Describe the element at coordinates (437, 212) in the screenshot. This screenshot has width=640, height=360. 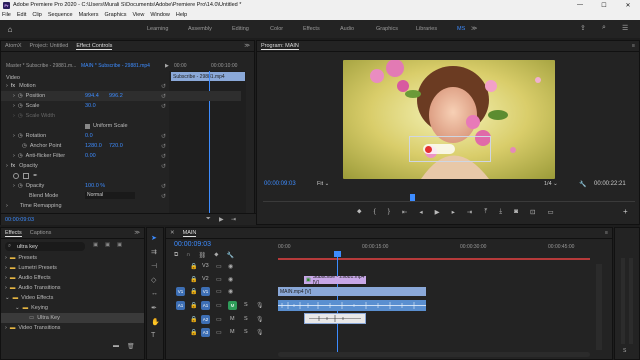
I see `play-button: ▶` at that location.